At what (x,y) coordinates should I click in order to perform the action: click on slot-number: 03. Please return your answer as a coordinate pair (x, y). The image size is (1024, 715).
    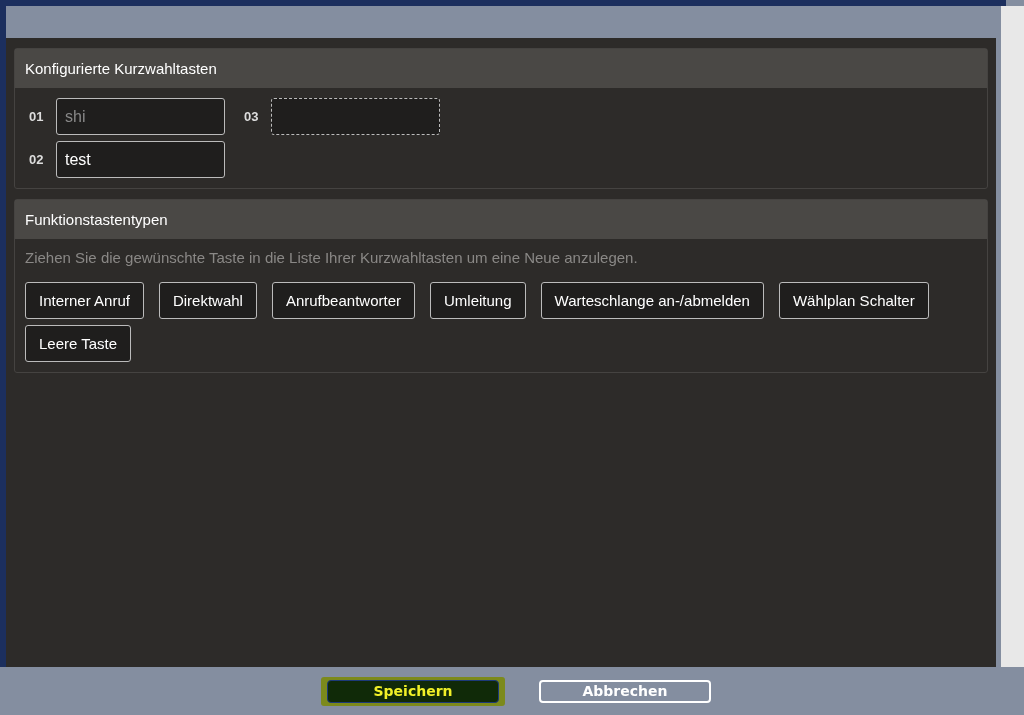
    Looking at the image, I should click on (252, 116).